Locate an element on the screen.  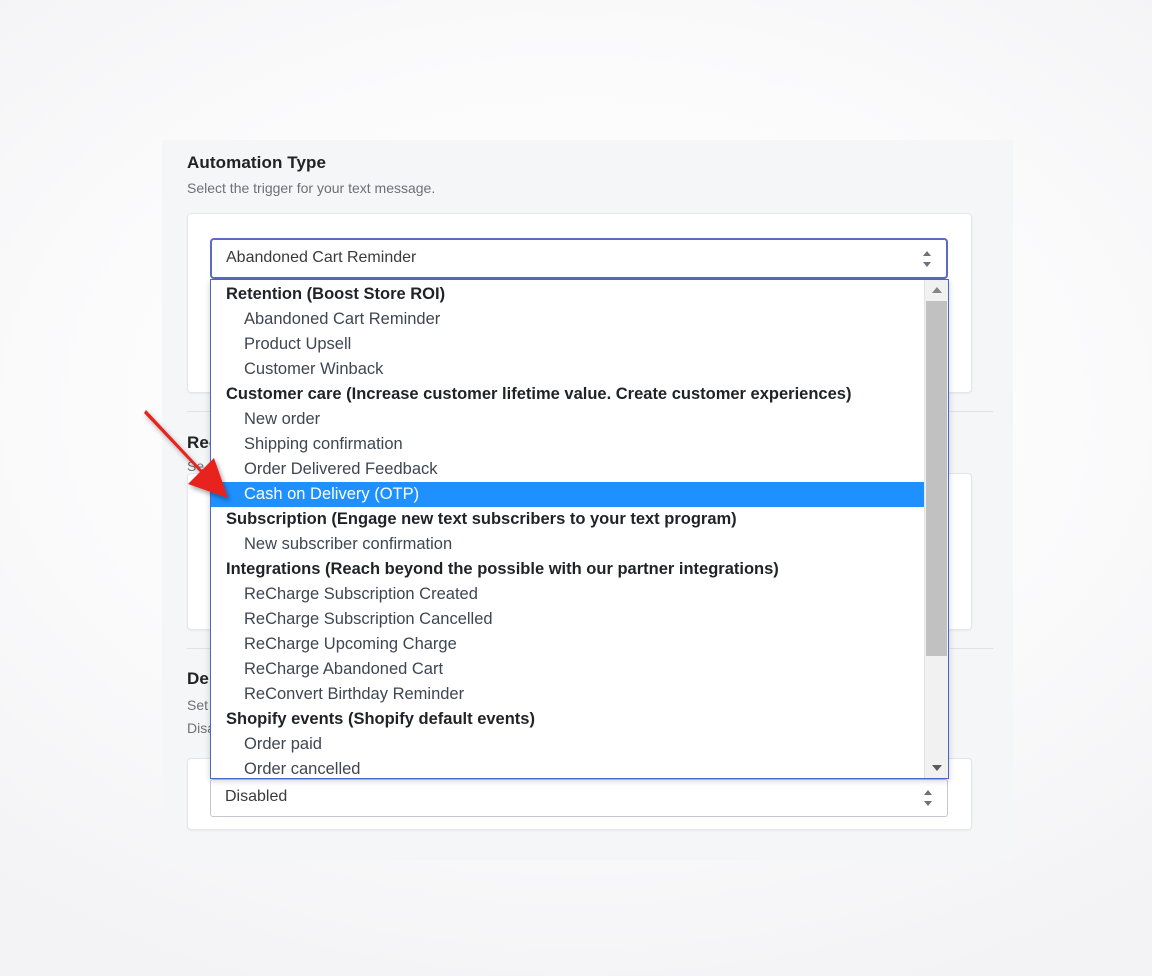
dropdown-scrollbar is located at coordinates (936, 529).